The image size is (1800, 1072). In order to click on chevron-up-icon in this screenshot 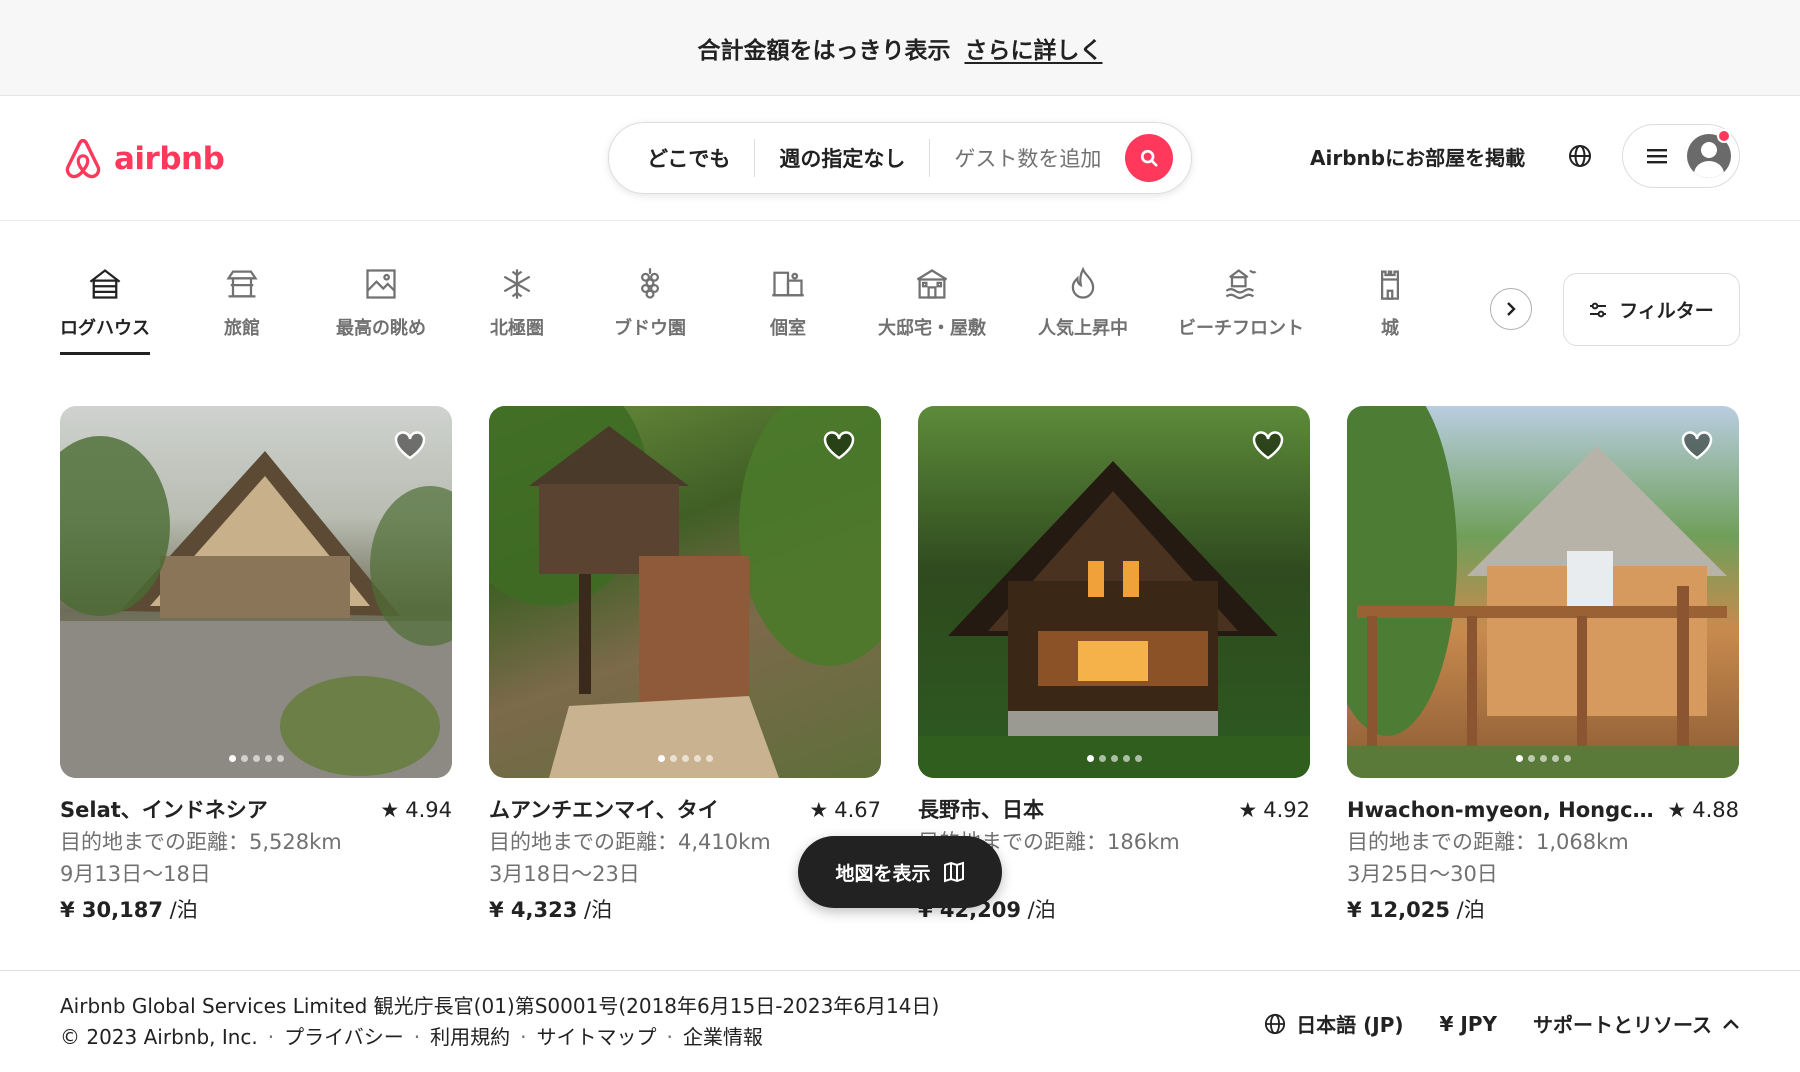, I will do `click(1731, 1023)`.